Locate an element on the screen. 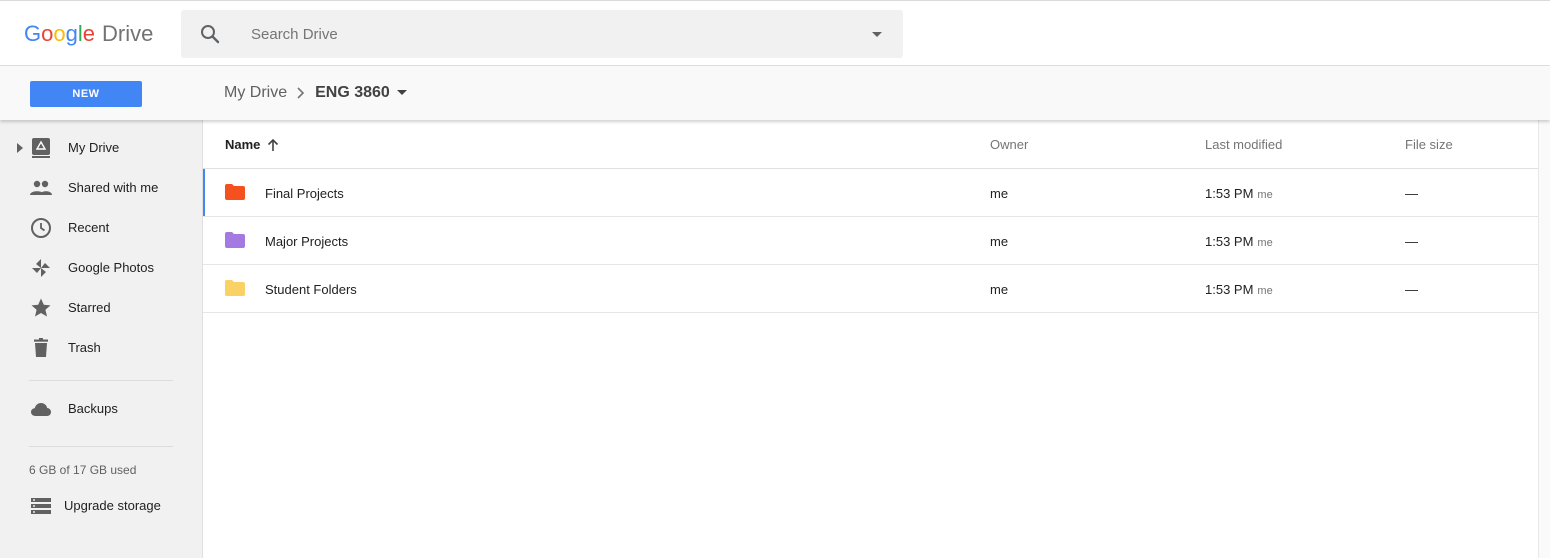 This screenshot has height=558, width=1550. breadcrumb: My Drive ENG 3860 is located at coordinates (318, 93).